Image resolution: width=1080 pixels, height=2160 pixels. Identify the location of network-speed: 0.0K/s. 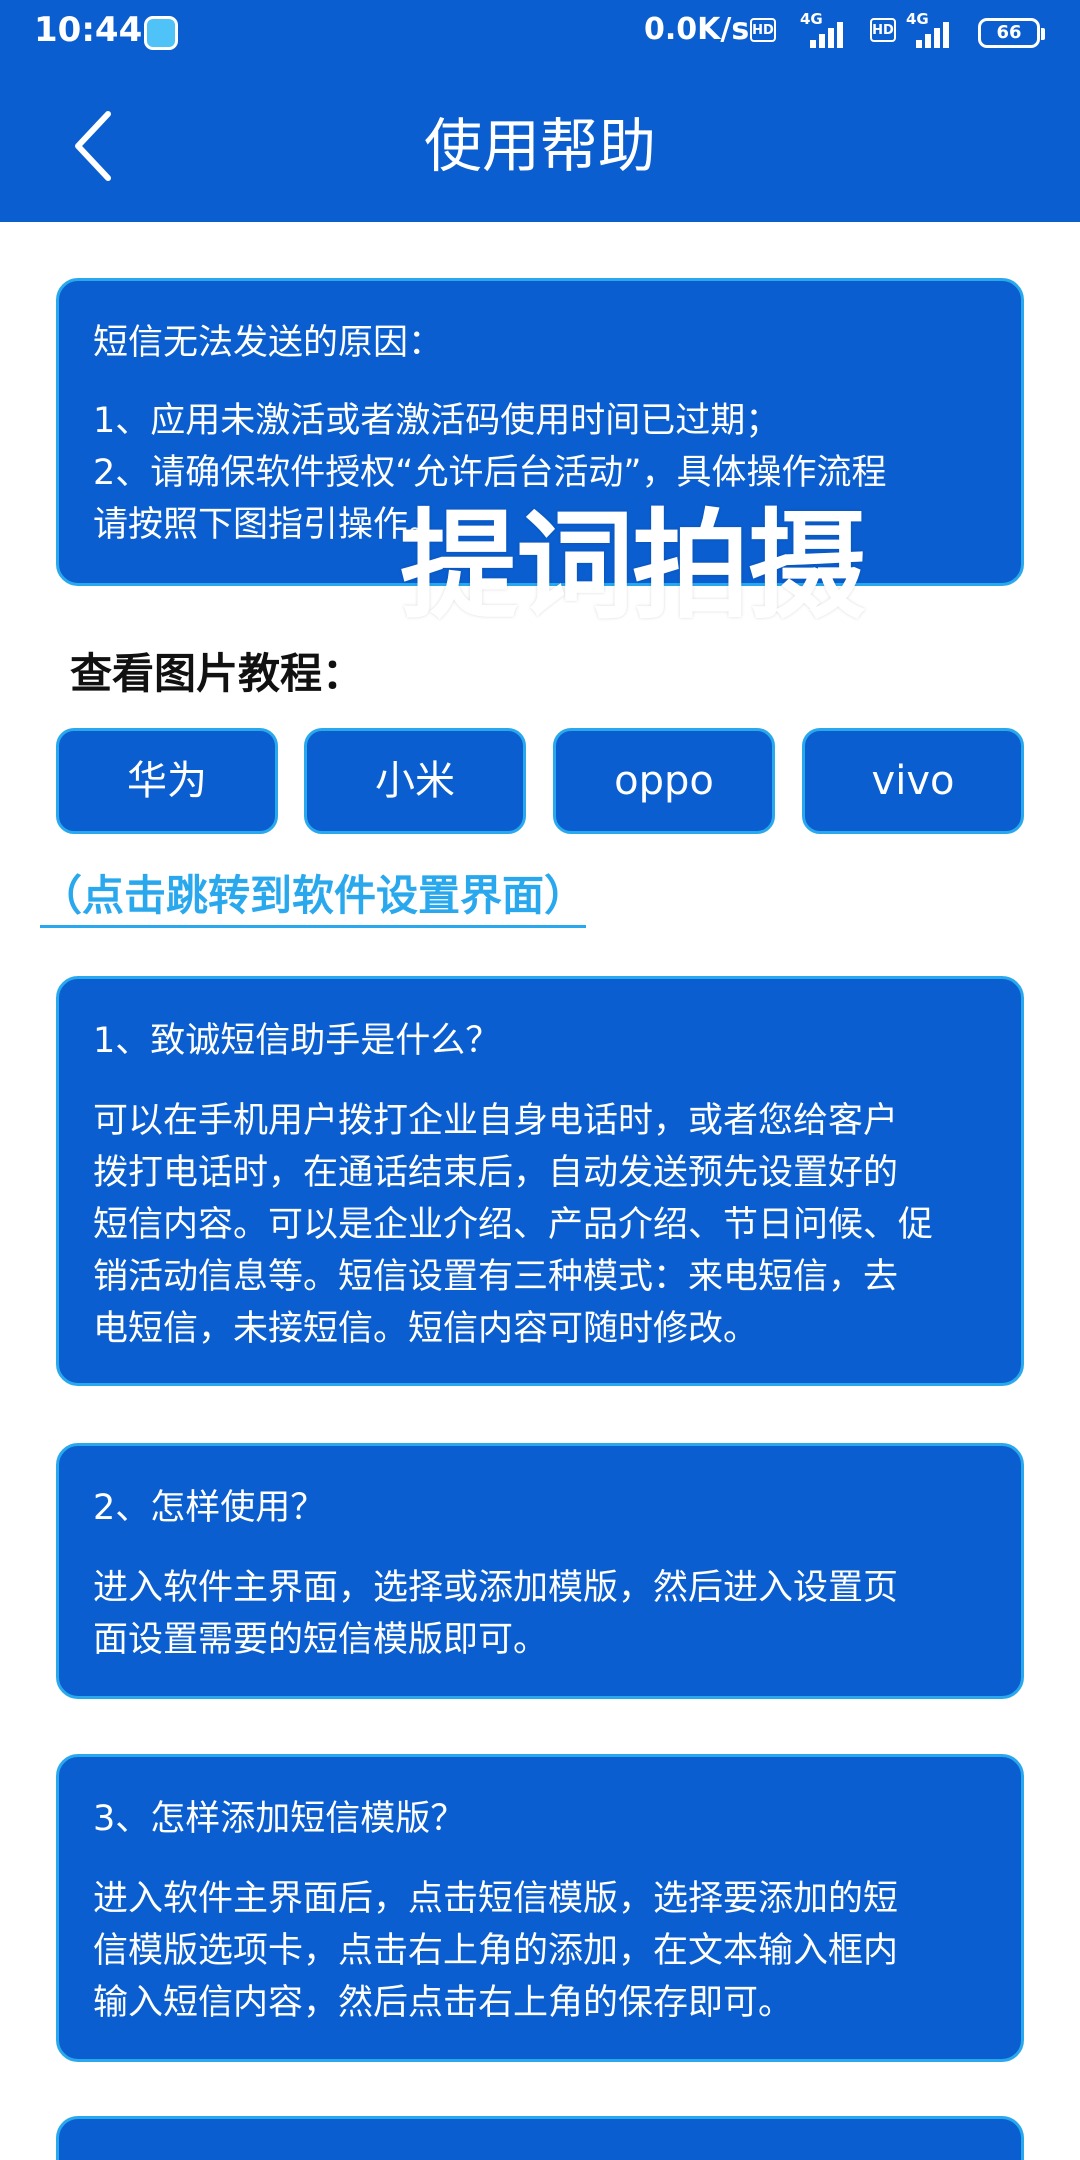
(697, 29).